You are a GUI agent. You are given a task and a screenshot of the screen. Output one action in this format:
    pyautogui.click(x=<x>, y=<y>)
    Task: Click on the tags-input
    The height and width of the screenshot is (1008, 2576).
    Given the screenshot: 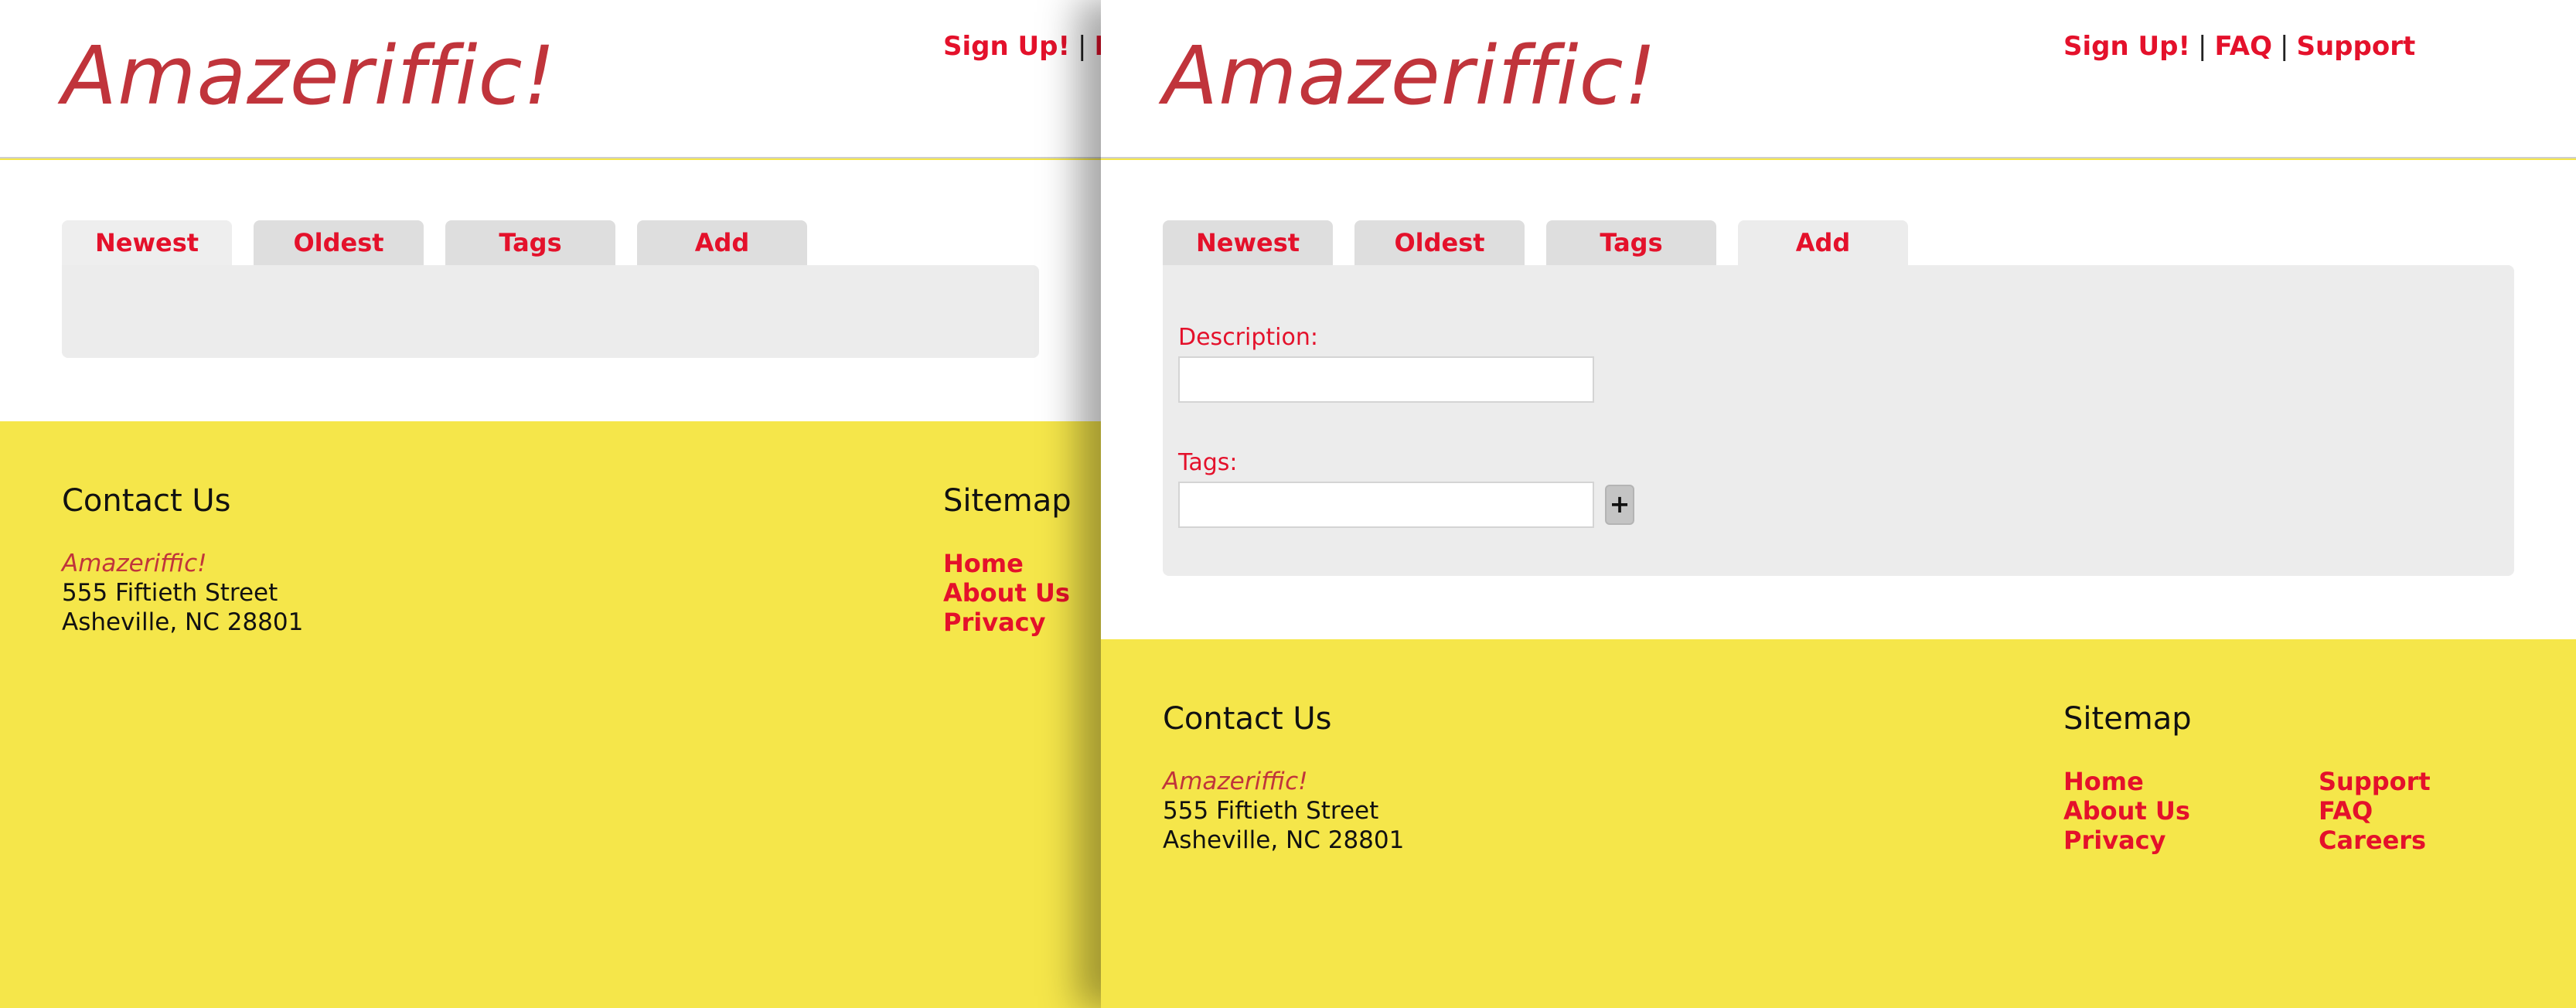 What is the action you would take?
    pyautogui.click(x=1386, y=505)
    